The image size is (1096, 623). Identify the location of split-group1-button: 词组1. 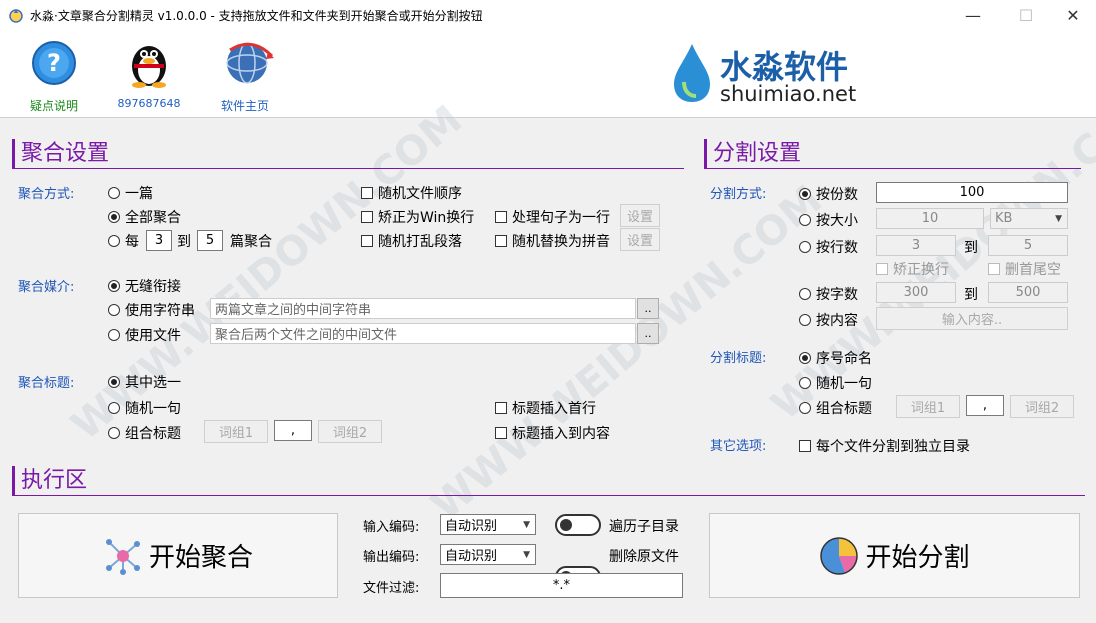
(928, 406).